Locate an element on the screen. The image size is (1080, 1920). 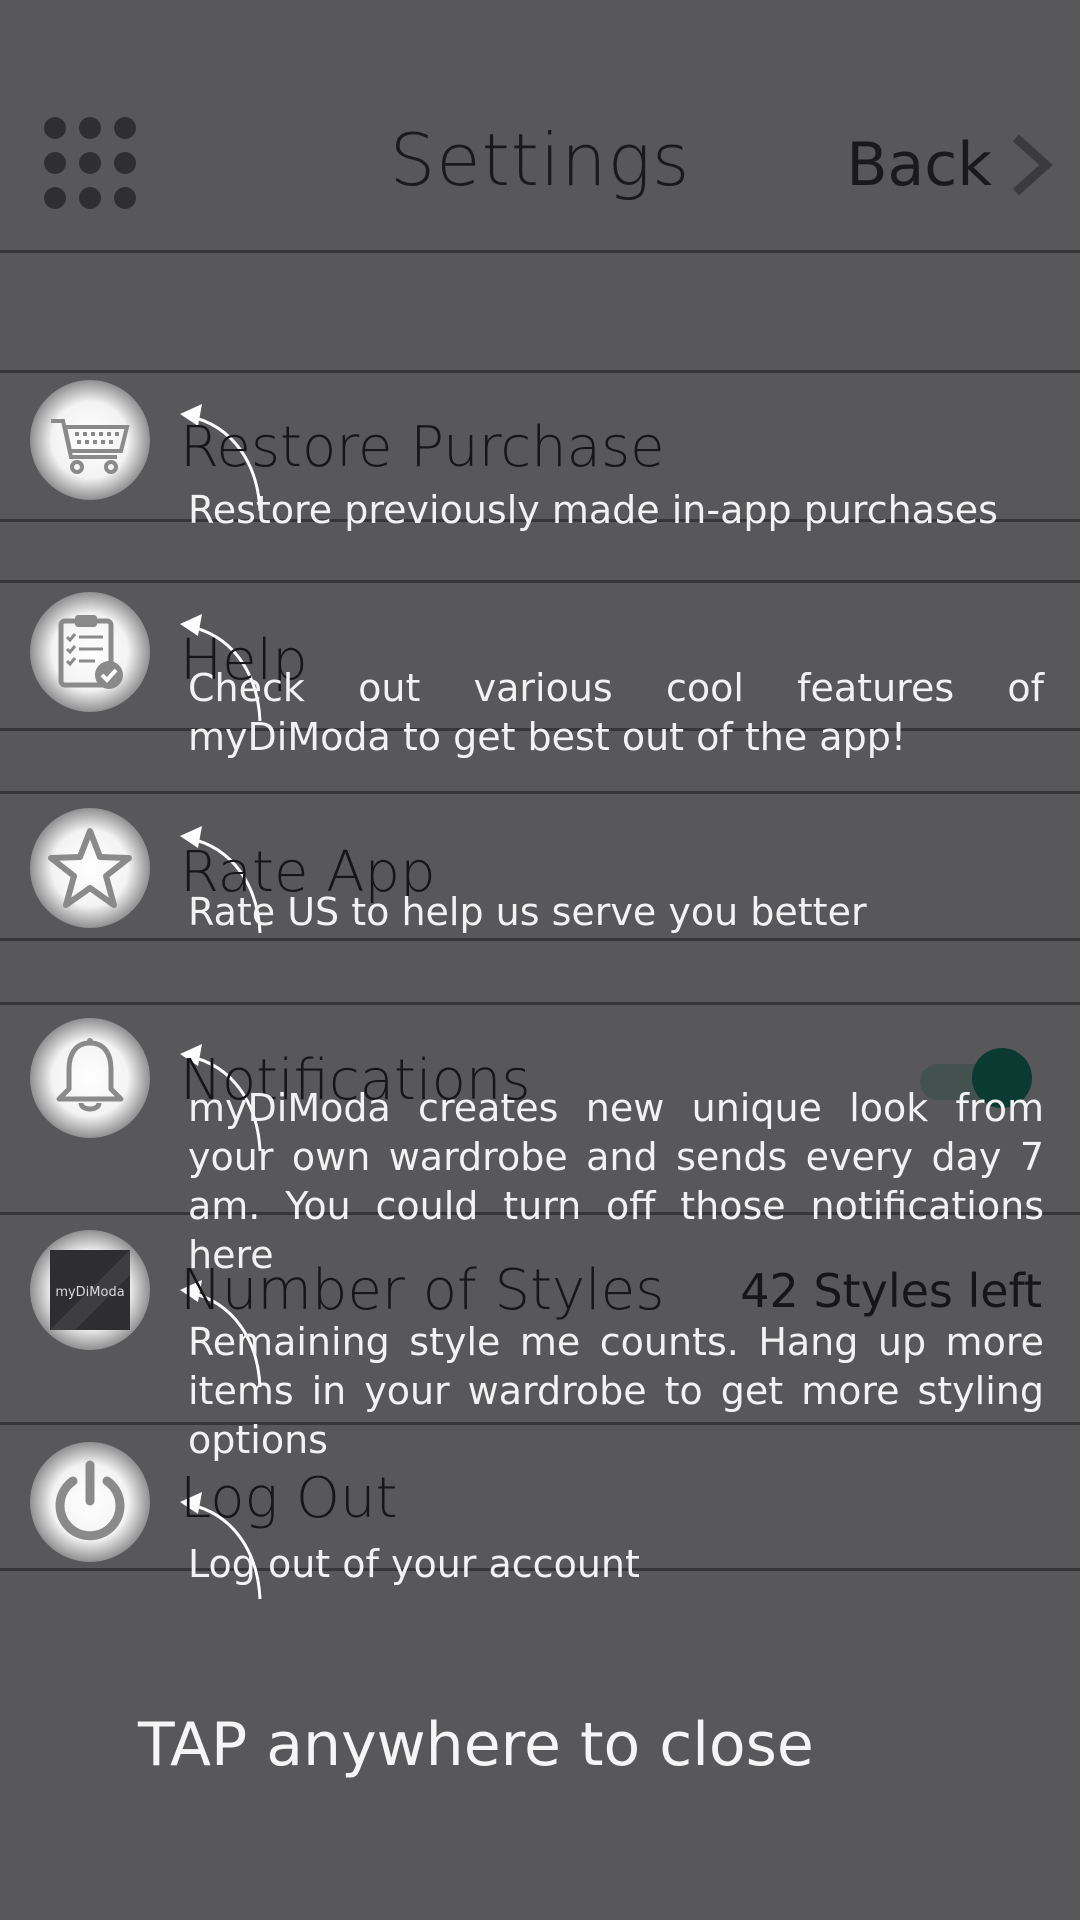
row-title: Number of Styles is located at coordinates (422, 1290).